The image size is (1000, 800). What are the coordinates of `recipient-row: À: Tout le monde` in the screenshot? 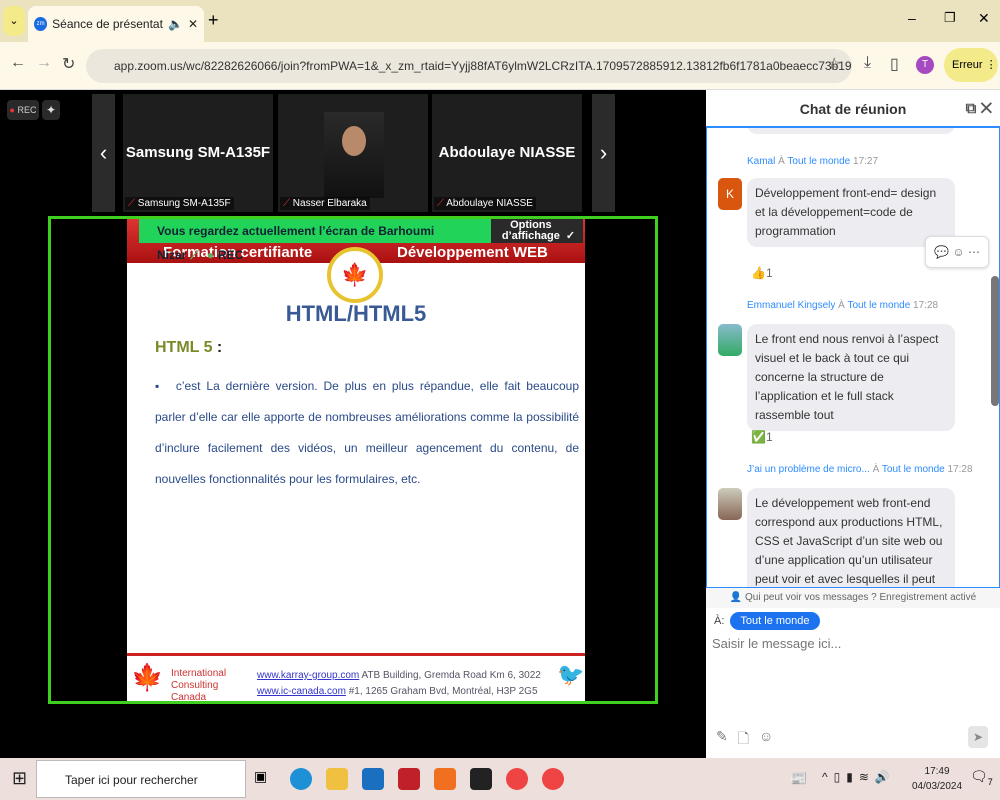 It's located at (767, 621).